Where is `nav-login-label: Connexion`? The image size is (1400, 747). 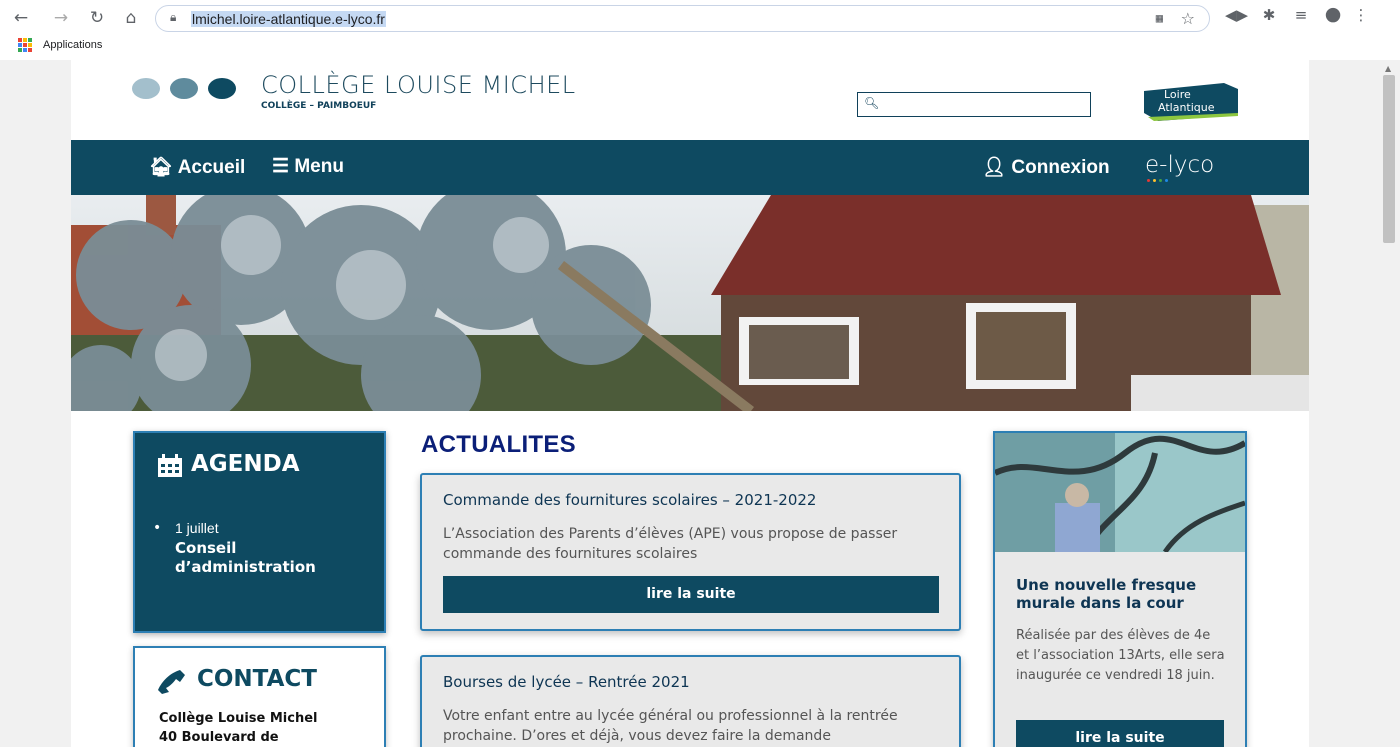 nav-login-label: Connexion is located at coordinates (1060, 167).